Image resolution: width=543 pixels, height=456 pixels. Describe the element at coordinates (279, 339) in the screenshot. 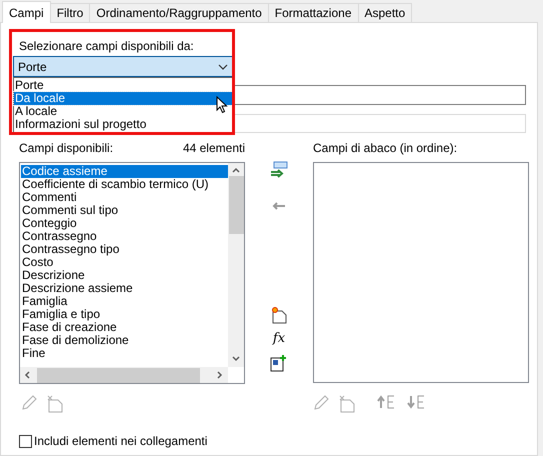

I see `formula-button: fx` at that location.